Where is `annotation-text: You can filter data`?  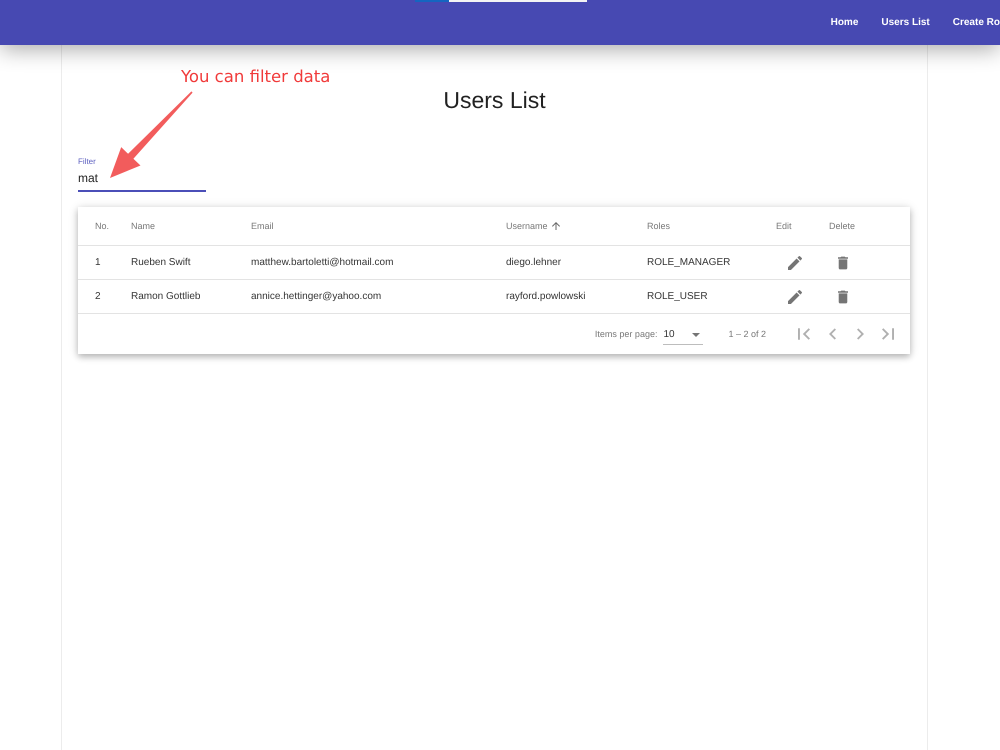 annotation-text: You can filter data is located at coordinates (255, 77).